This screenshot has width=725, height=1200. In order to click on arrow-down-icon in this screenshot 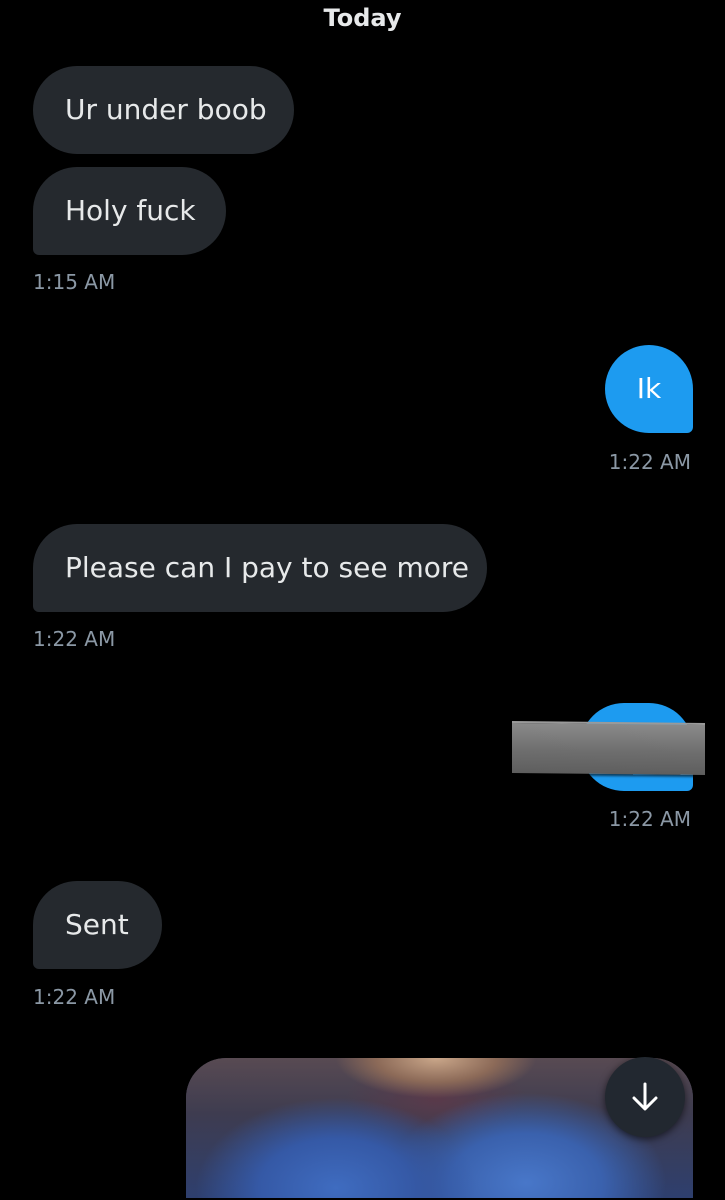, I will do `click(645, 1096)`.